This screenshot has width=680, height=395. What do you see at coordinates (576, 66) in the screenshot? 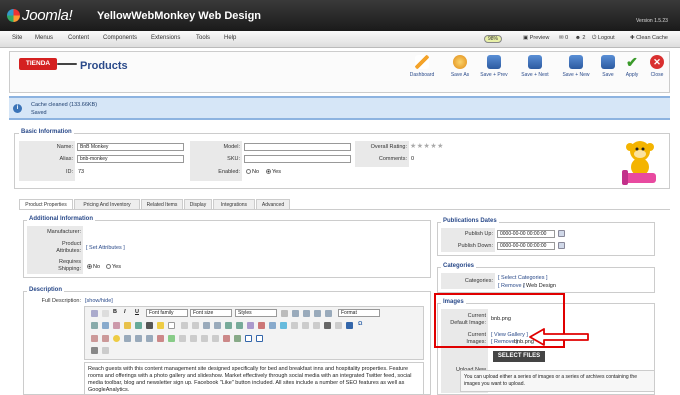
I see `save-new-button: Save + New` at bounding box center [576, 66].